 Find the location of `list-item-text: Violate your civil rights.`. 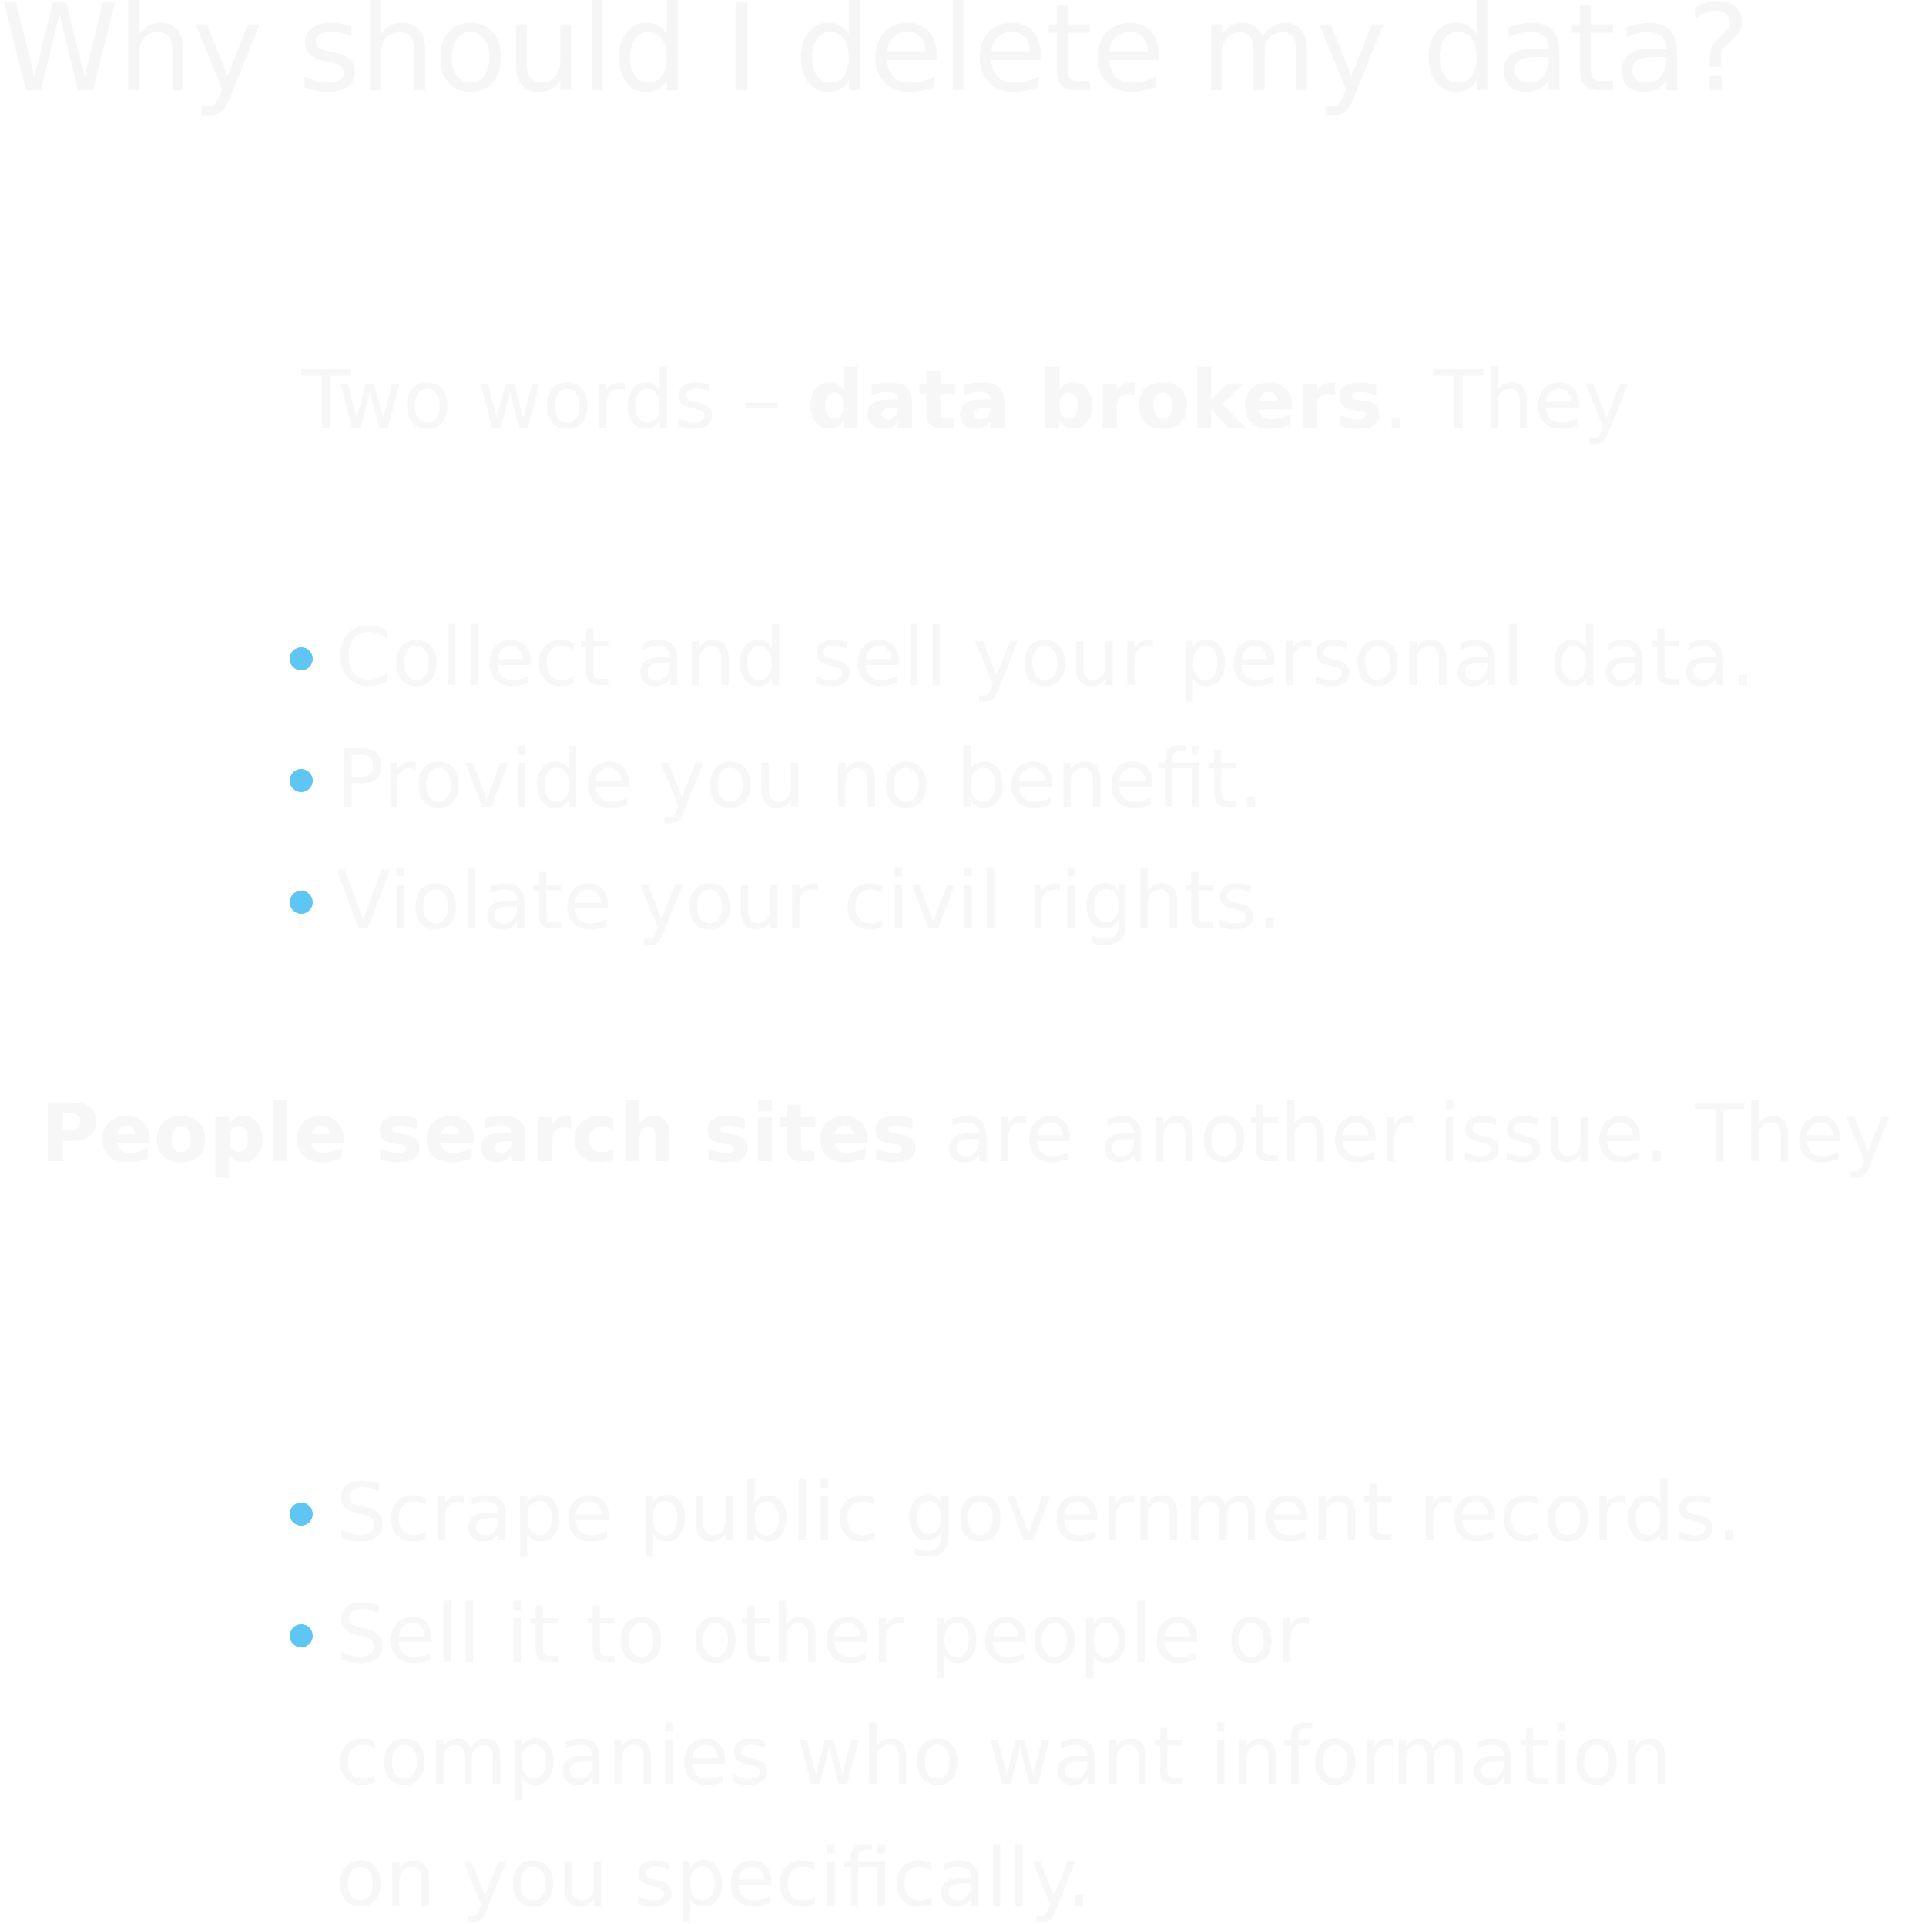

list-item-text: Violate your civil rights. is located at coordinates (809, 901).